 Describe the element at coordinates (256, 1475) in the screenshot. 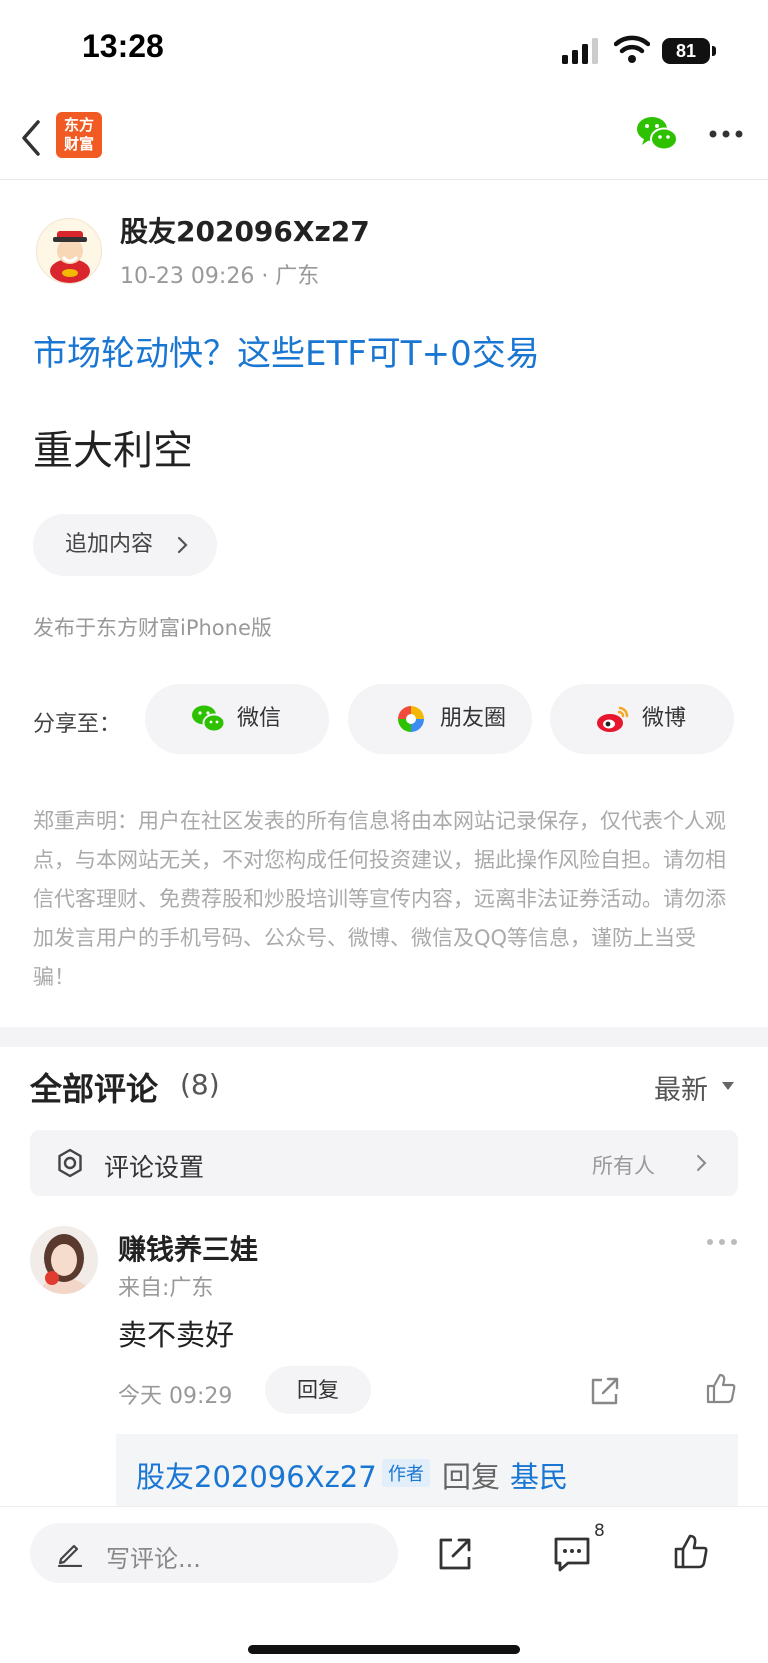

I see `reply-author: 股友202096Xz27` at that location.